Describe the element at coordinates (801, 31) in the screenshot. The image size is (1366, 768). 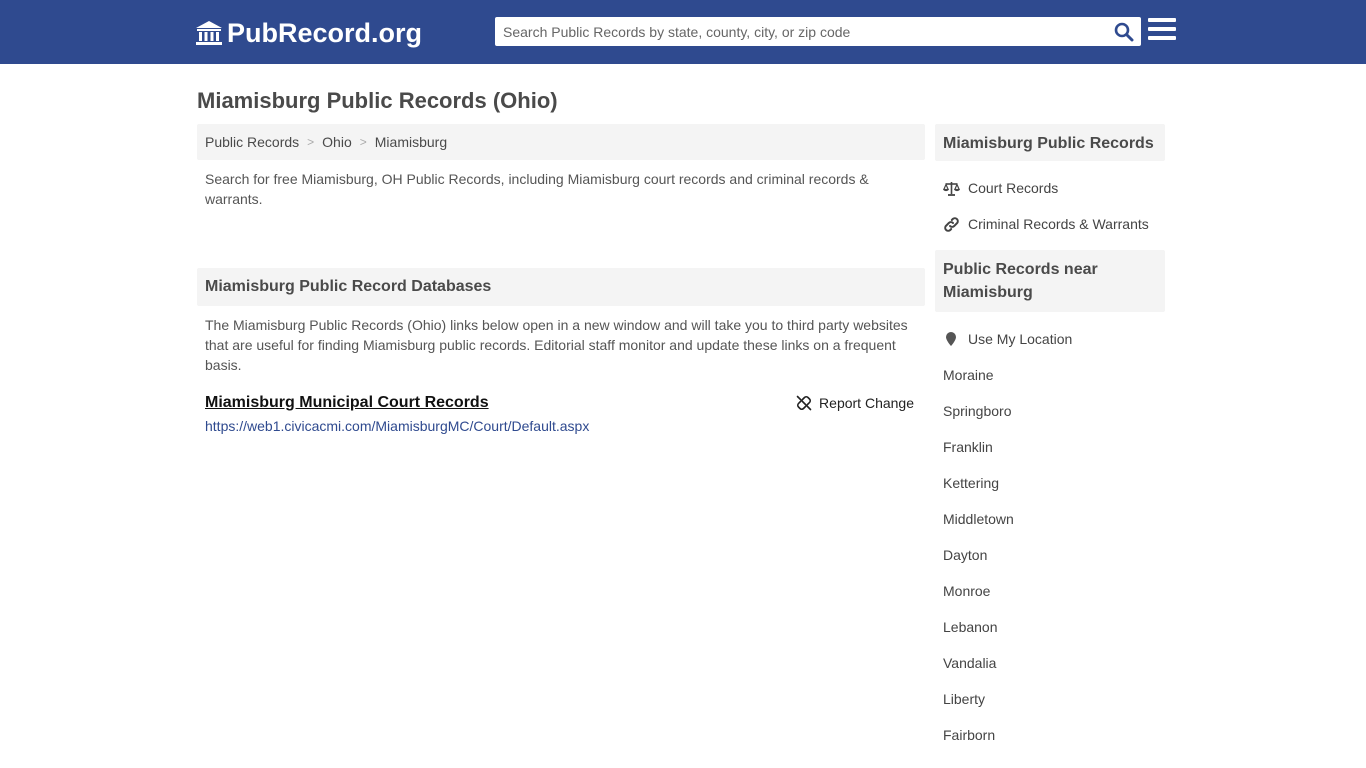
I see `search-input` at that location.